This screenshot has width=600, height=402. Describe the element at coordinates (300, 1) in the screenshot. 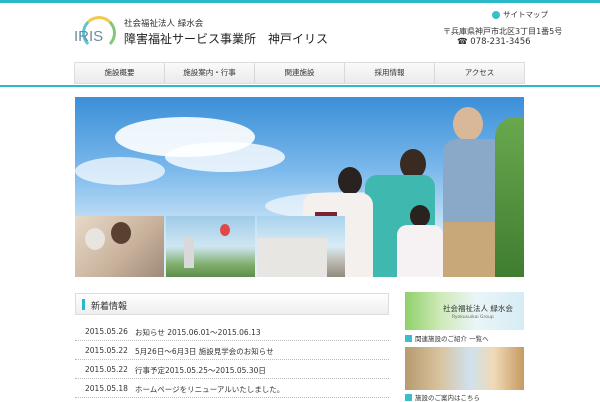

I see `top-accent-line` at that location.